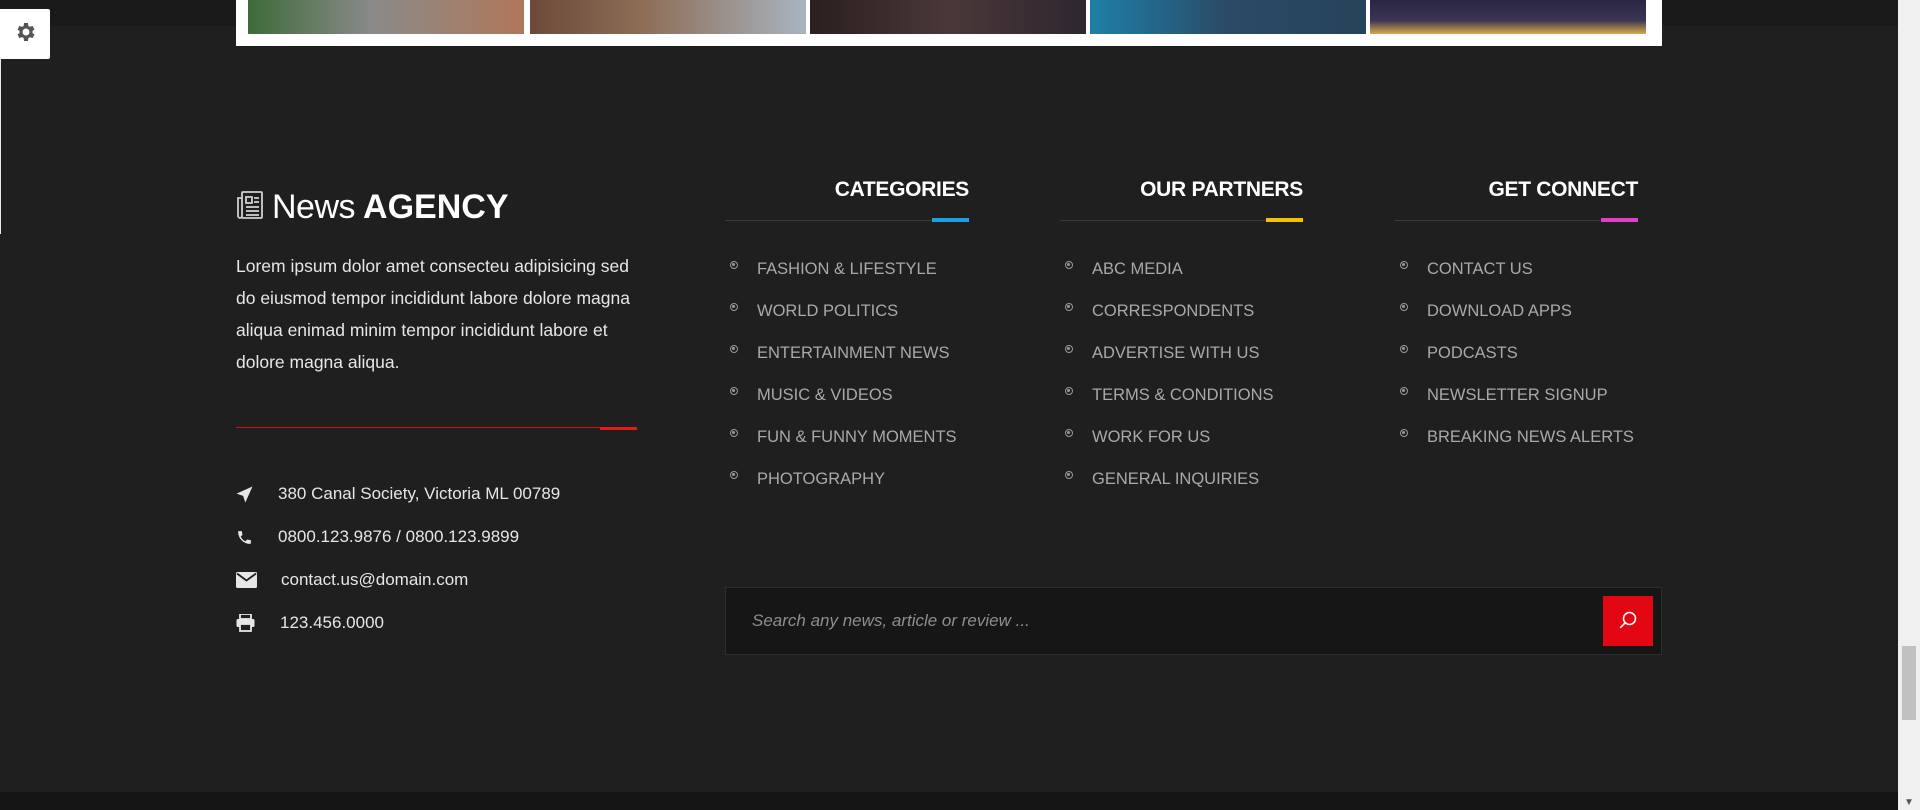  What do you see at coordinates (950, 220) in the screenshot?
I see `categories-accent` at bounding box center [950, 220].